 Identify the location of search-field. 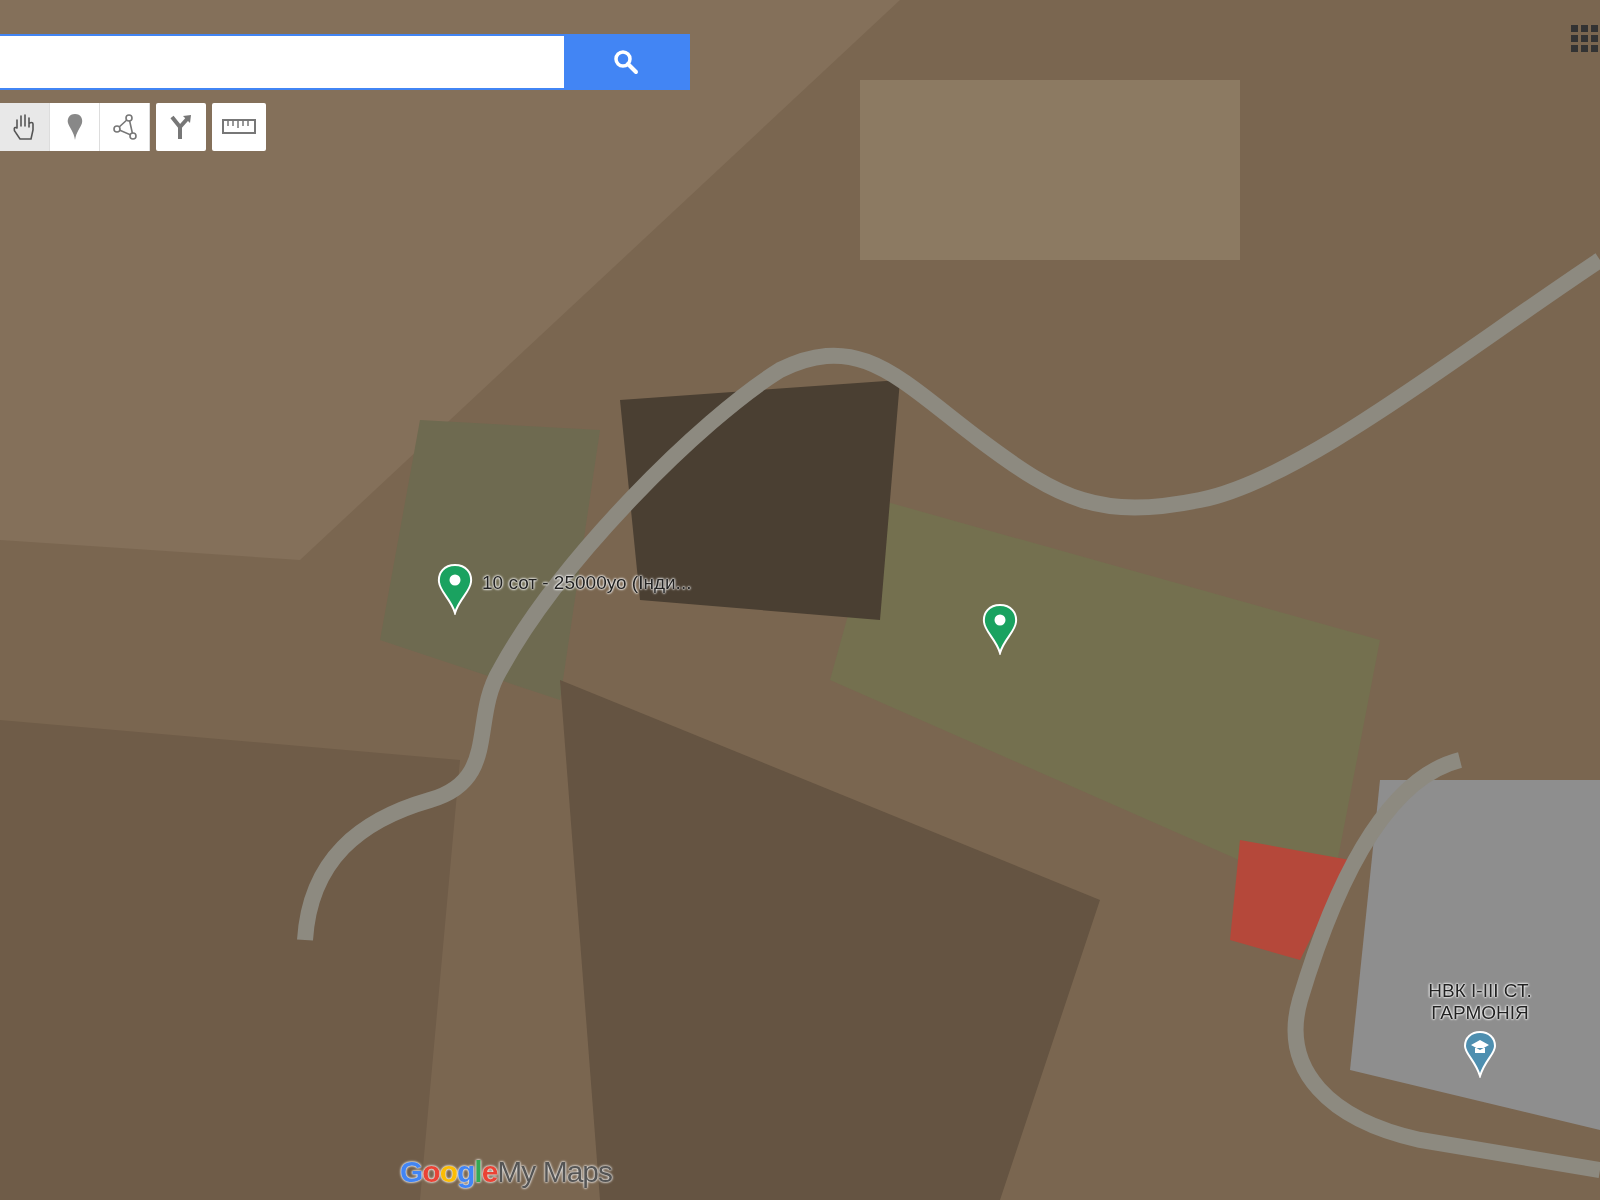
(345, 62).